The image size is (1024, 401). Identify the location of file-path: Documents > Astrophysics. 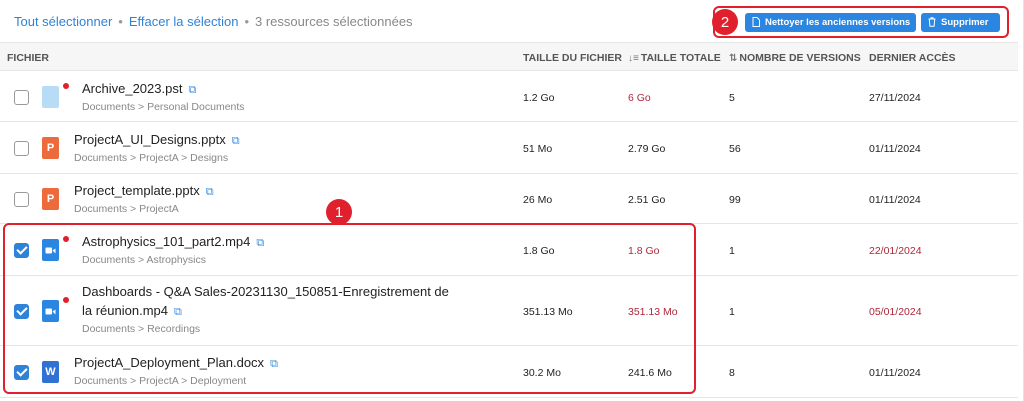
(144, 260).